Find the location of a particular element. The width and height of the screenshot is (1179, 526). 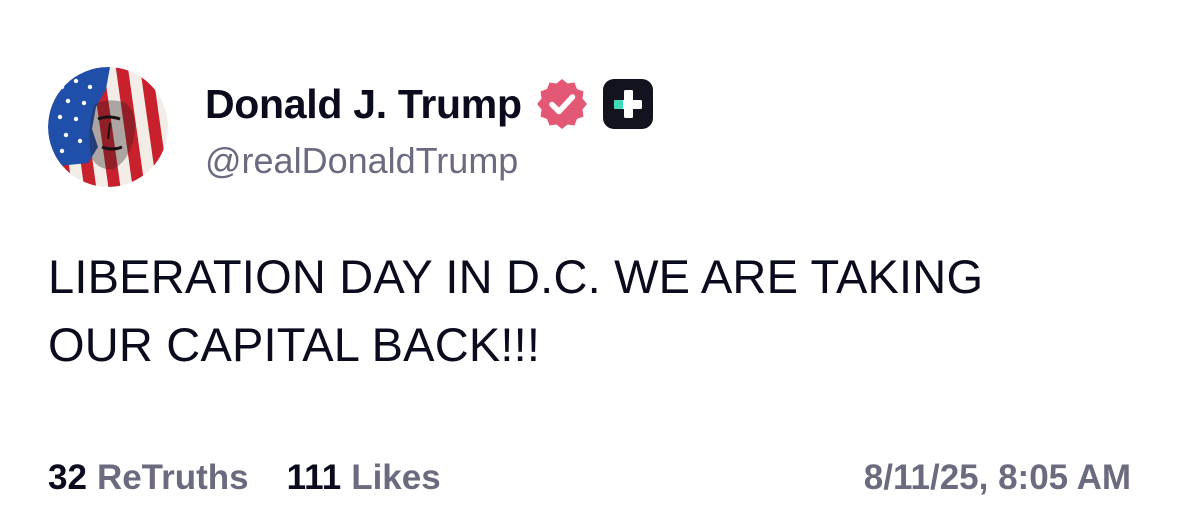

likes-label: Likes is located at coordinates (396, 477).